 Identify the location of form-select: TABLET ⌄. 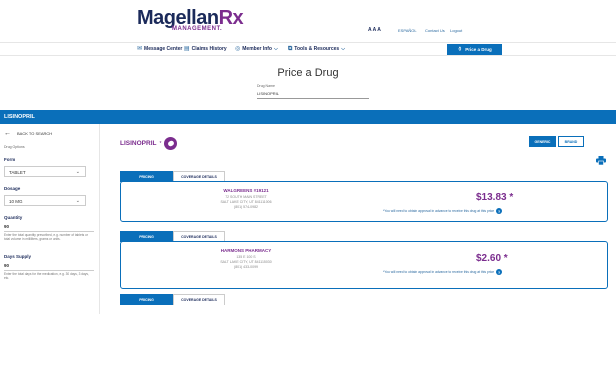
(45, 171).